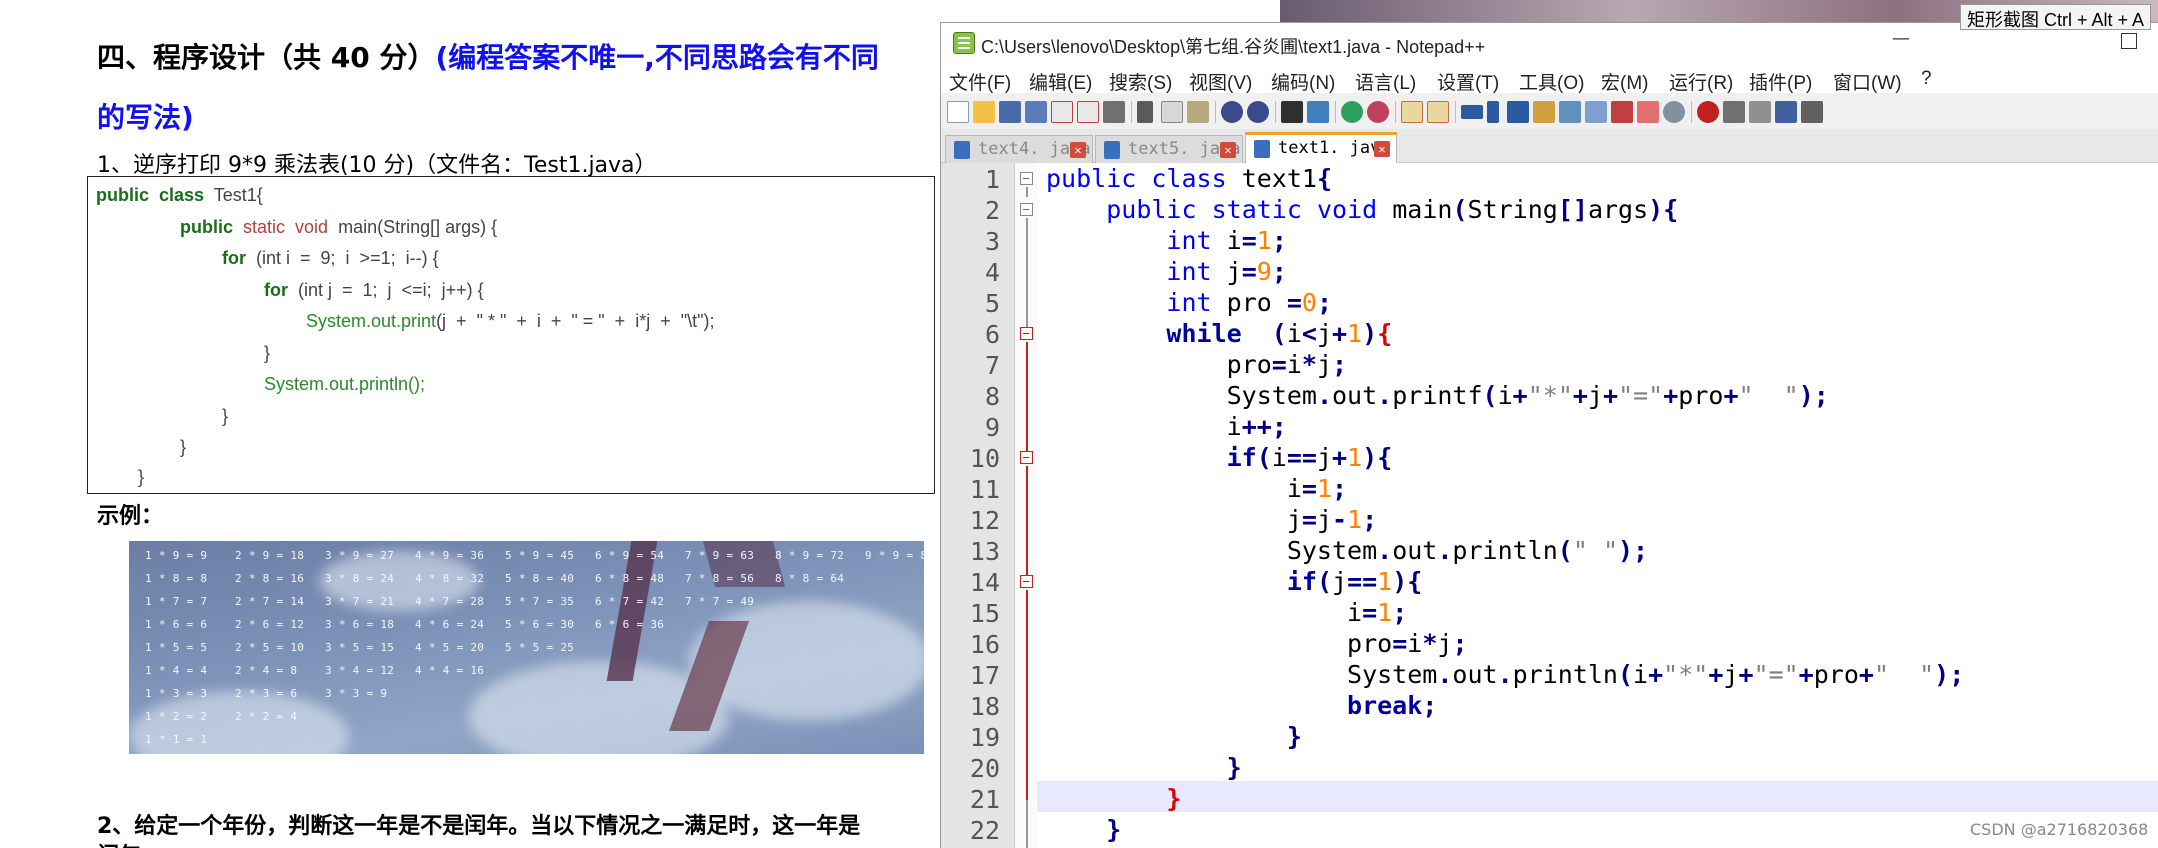  What do you see at coordinates (1292, 112) in the screenshot?
I see `find-icon` at bounding box center [1292, 112].